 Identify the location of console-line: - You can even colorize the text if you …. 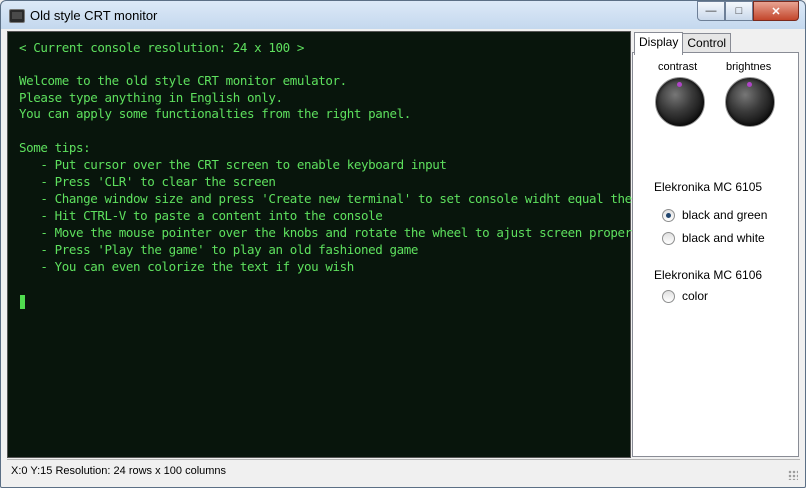
(186, 266).